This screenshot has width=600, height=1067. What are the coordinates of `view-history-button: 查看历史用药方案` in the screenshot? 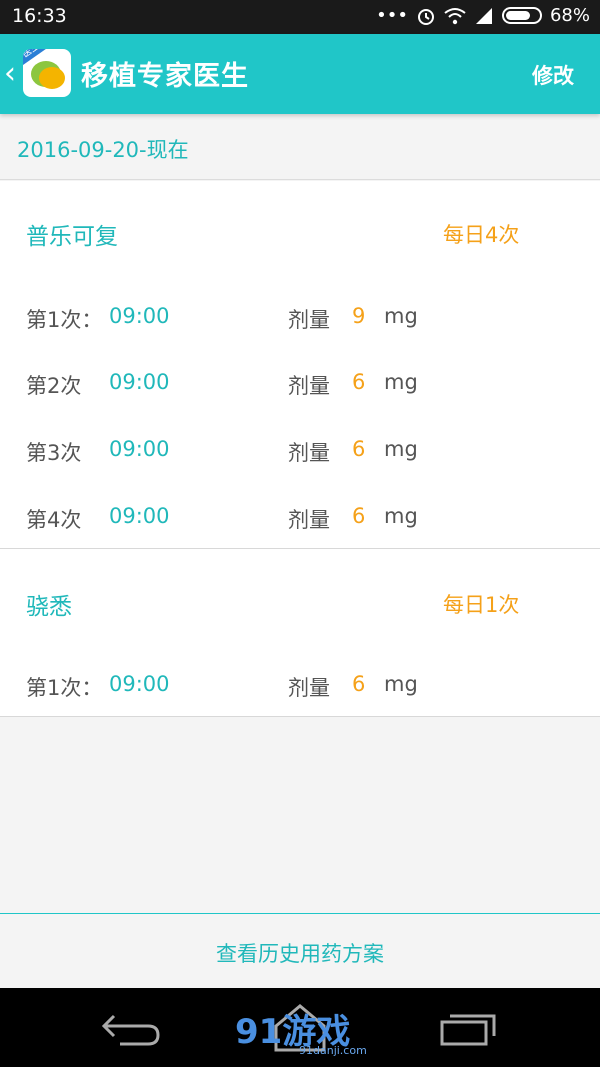 It's located at (300, 953).